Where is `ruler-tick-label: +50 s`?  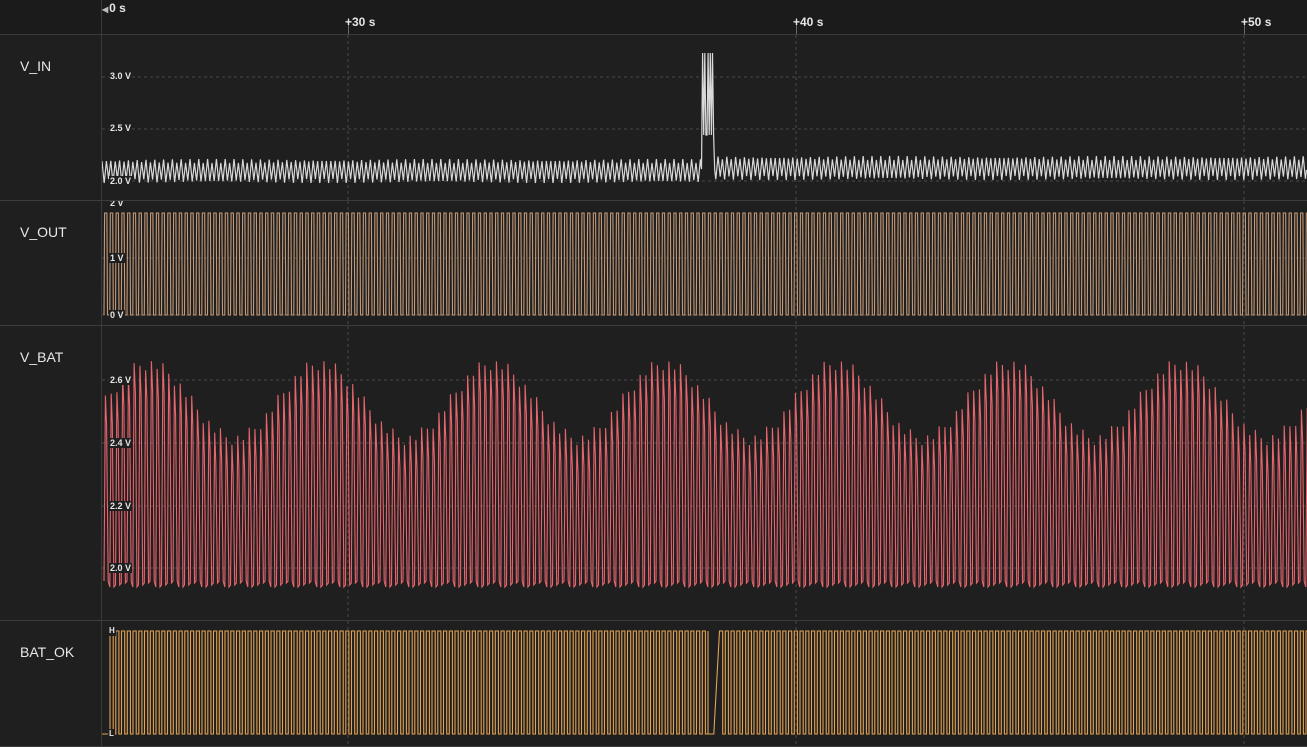 ruler-tick-label: +50 s is located at coordinates (1256, 22).